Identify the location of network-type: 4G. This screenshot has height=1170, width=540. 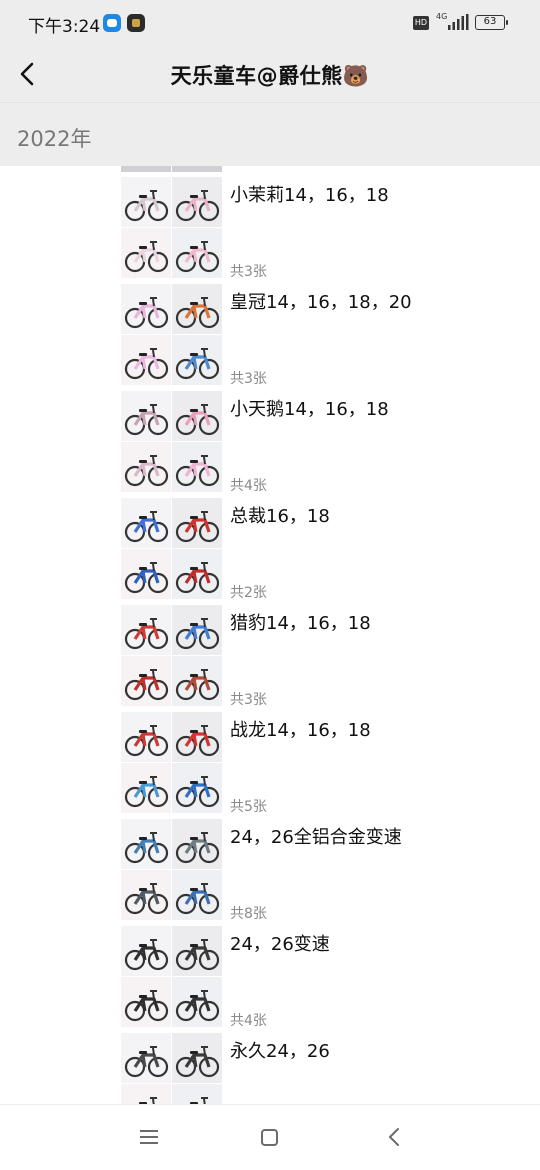
(442, 16).